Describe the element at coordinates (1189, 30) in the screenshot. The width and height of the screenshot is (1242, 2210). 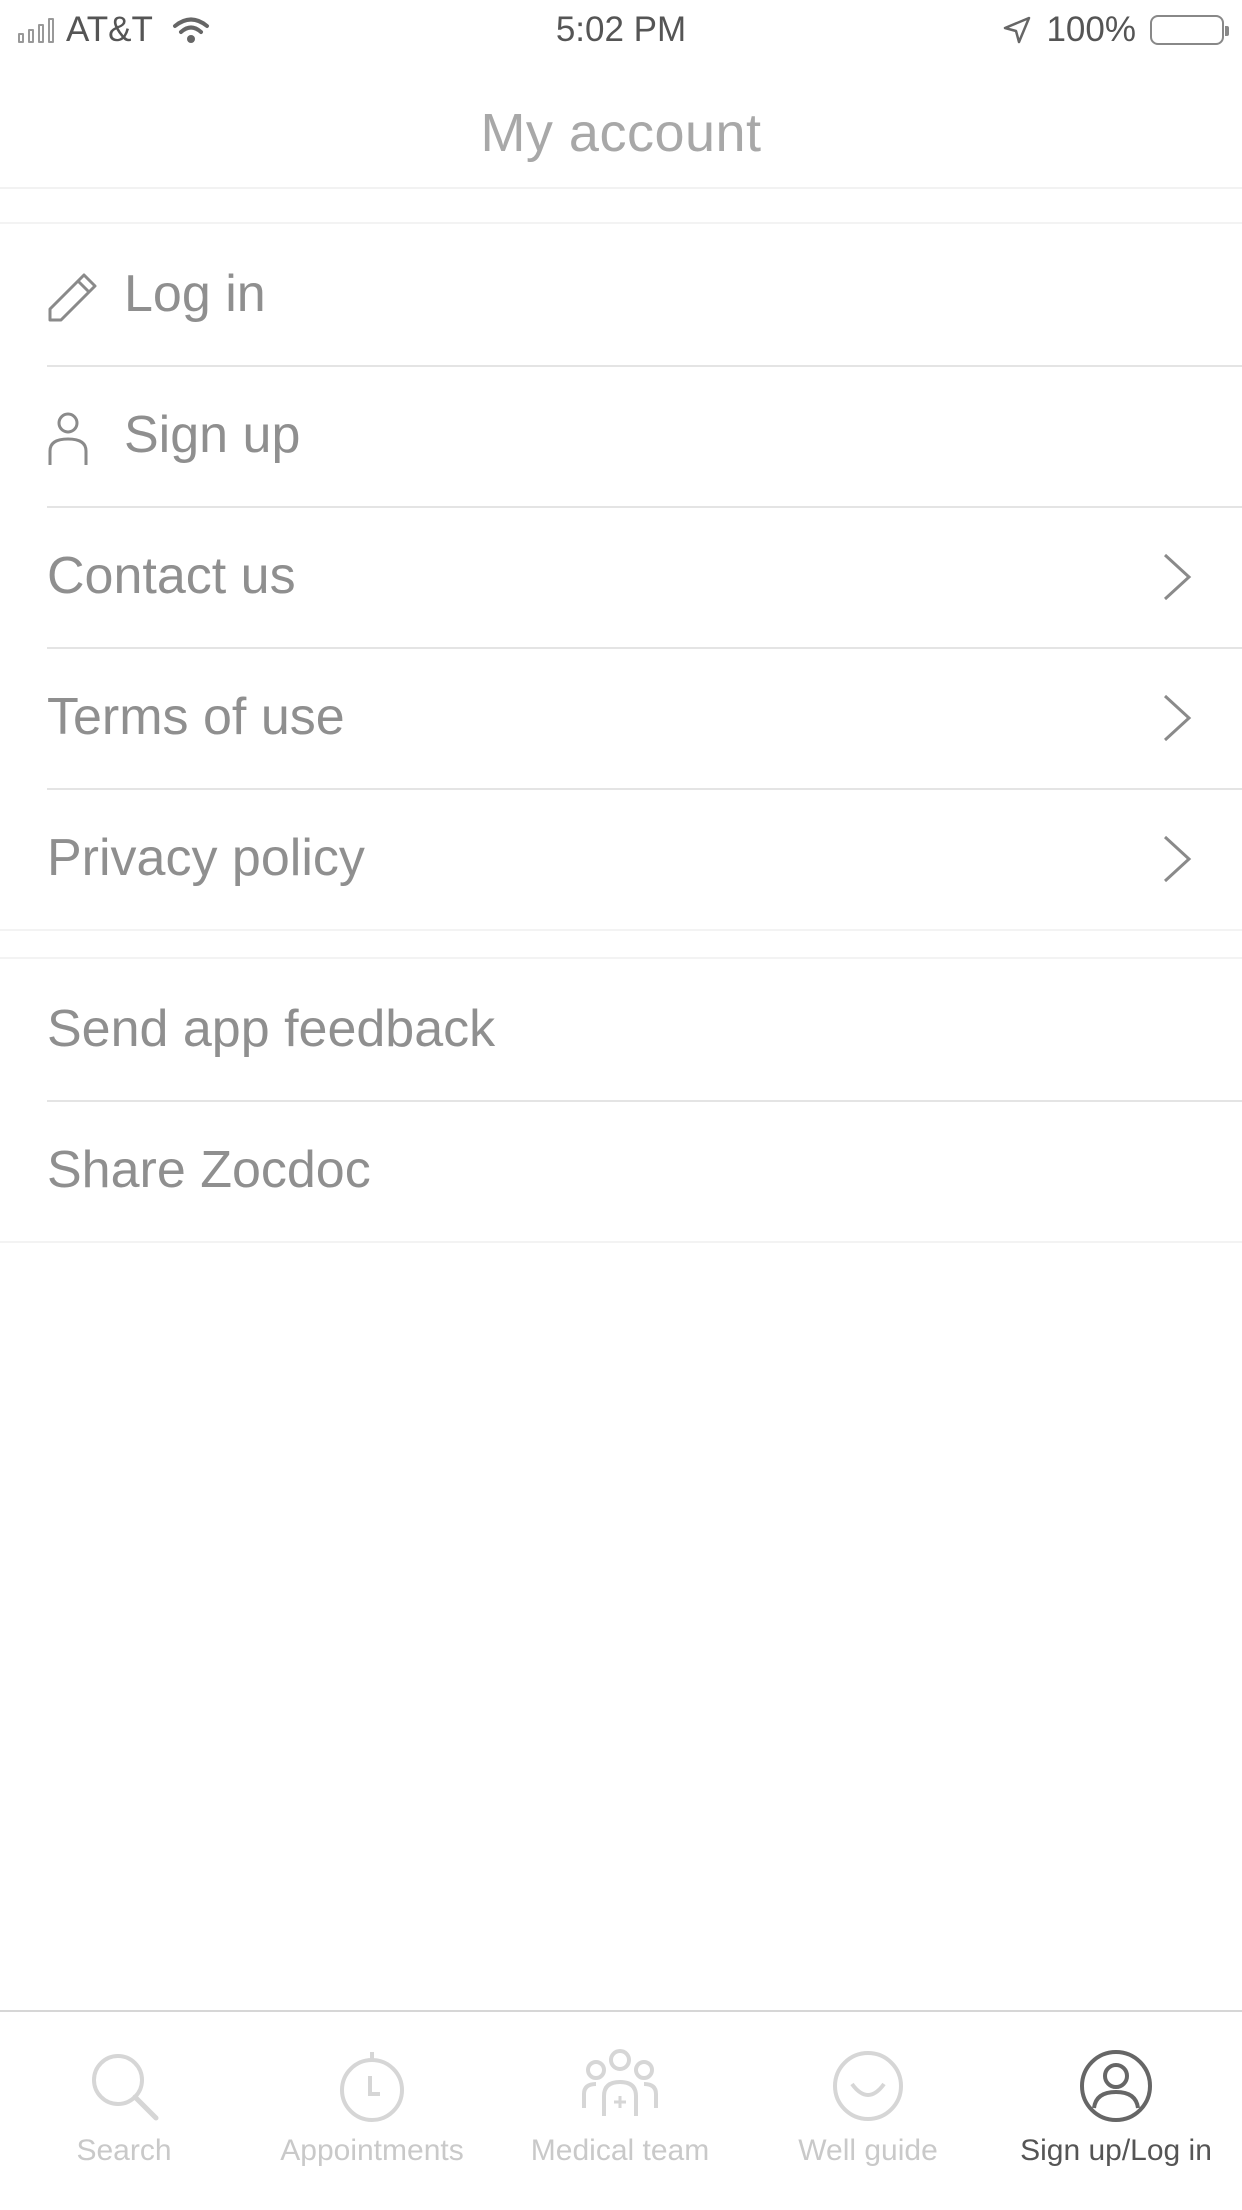
I see `battery-icon` at that location.